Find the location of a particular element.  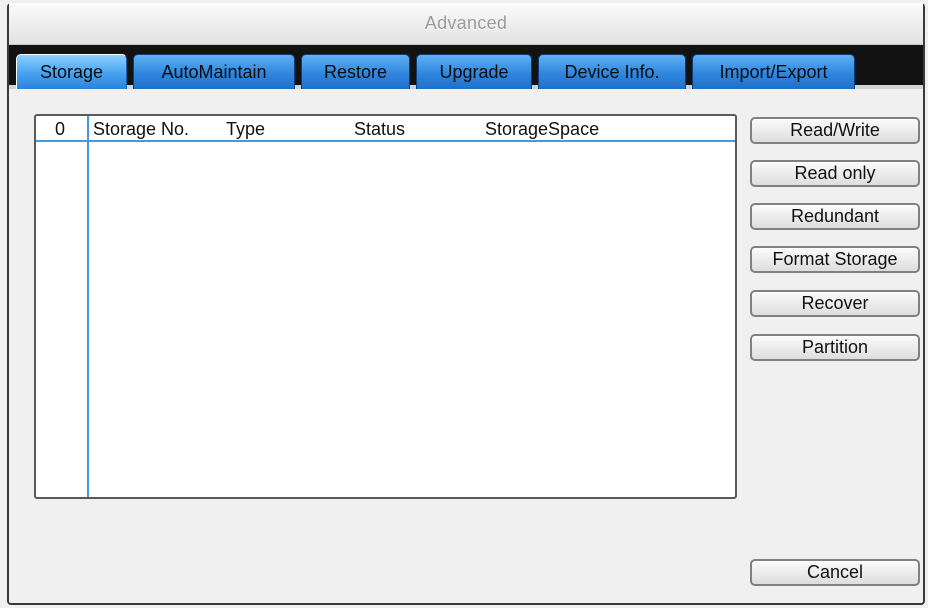

tab-restore: Restore is located at coordinates (355, 71).